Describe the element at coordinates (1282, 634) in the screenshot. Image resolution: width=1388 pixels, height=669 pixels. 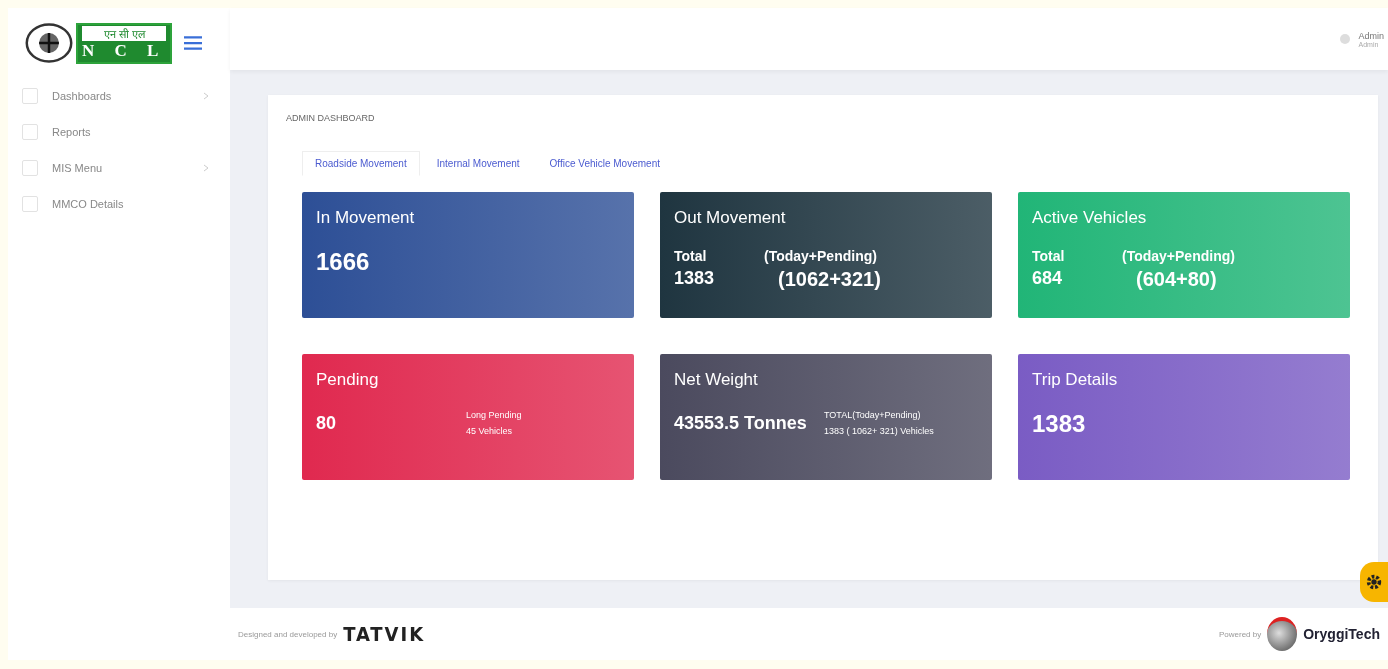
I see `globe-icon` at that location.